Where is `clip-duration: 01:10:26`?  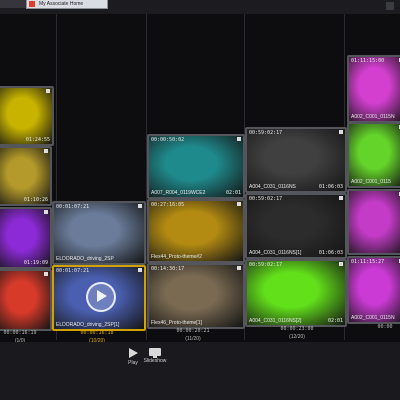
clip-duration: 01:10:26 is located at coordinates (35, 200).